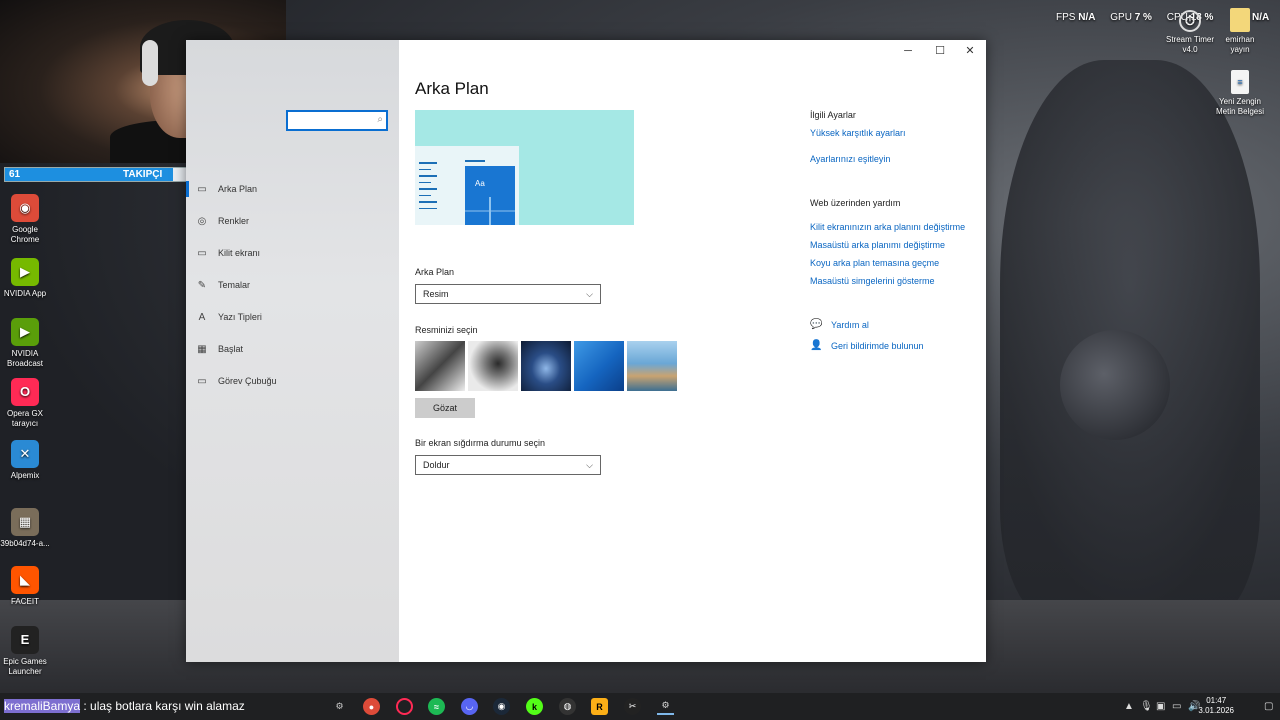 This screenshot has height=720, width=1280. I want to click on desktop-shortcut-1: ▶ NVIDIA App, so click(28, 278).